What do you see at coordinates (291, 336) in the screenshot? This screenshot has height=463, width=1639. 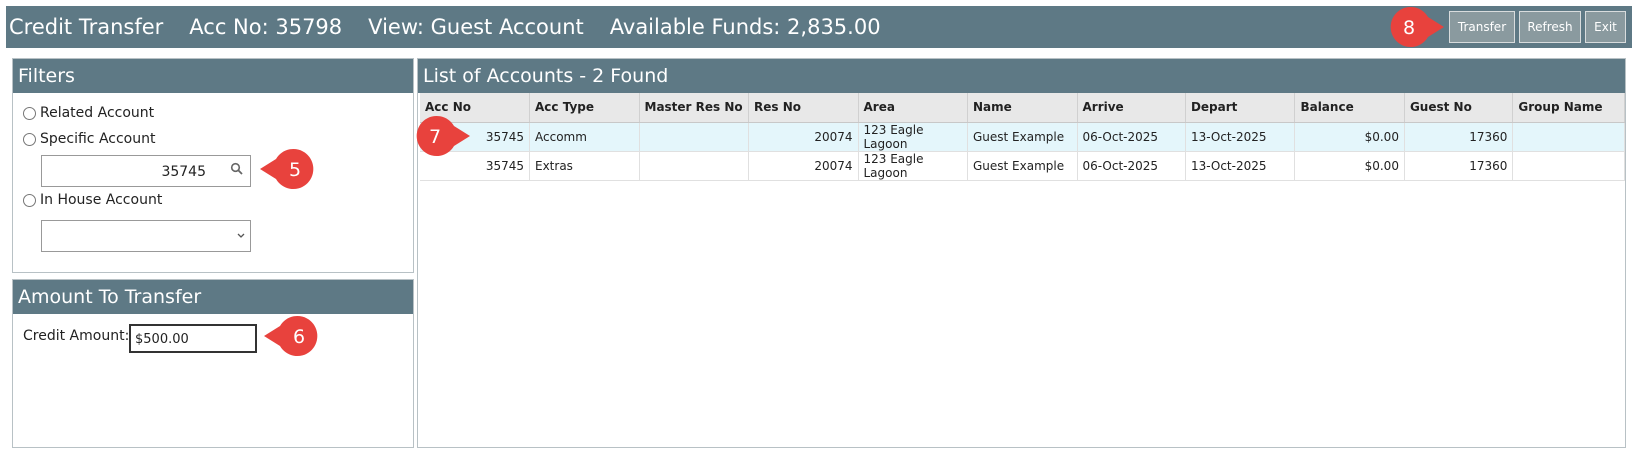 I see `callout-6: 6` at bounding box center [291, 336].